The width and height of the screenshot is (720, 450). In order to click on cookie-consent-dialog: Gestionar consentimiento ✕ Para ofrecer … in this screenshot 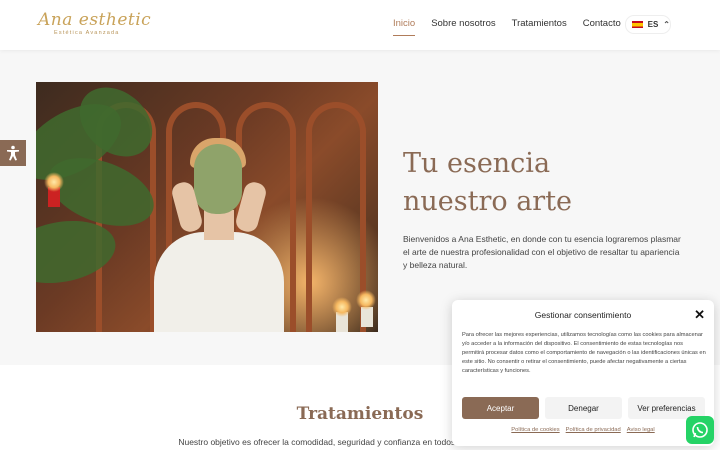, I will do `click(583, 373)`.